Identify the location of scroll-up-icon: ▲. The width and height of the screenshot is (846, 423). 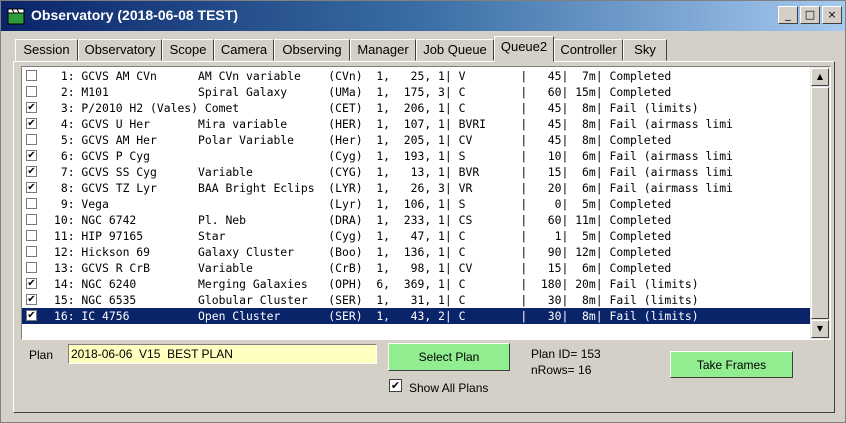
(820, 77).